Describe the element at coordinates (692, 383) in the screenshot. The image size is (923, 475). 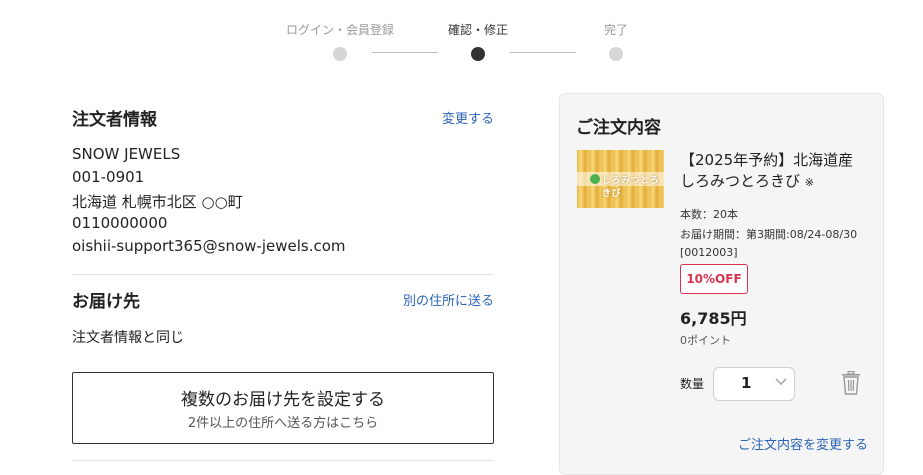
I see `quantity-label: 数量` at that location.